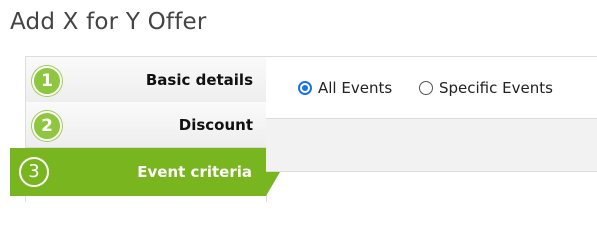  I want to click on radio-all-events: All Events, so click(345, 88).